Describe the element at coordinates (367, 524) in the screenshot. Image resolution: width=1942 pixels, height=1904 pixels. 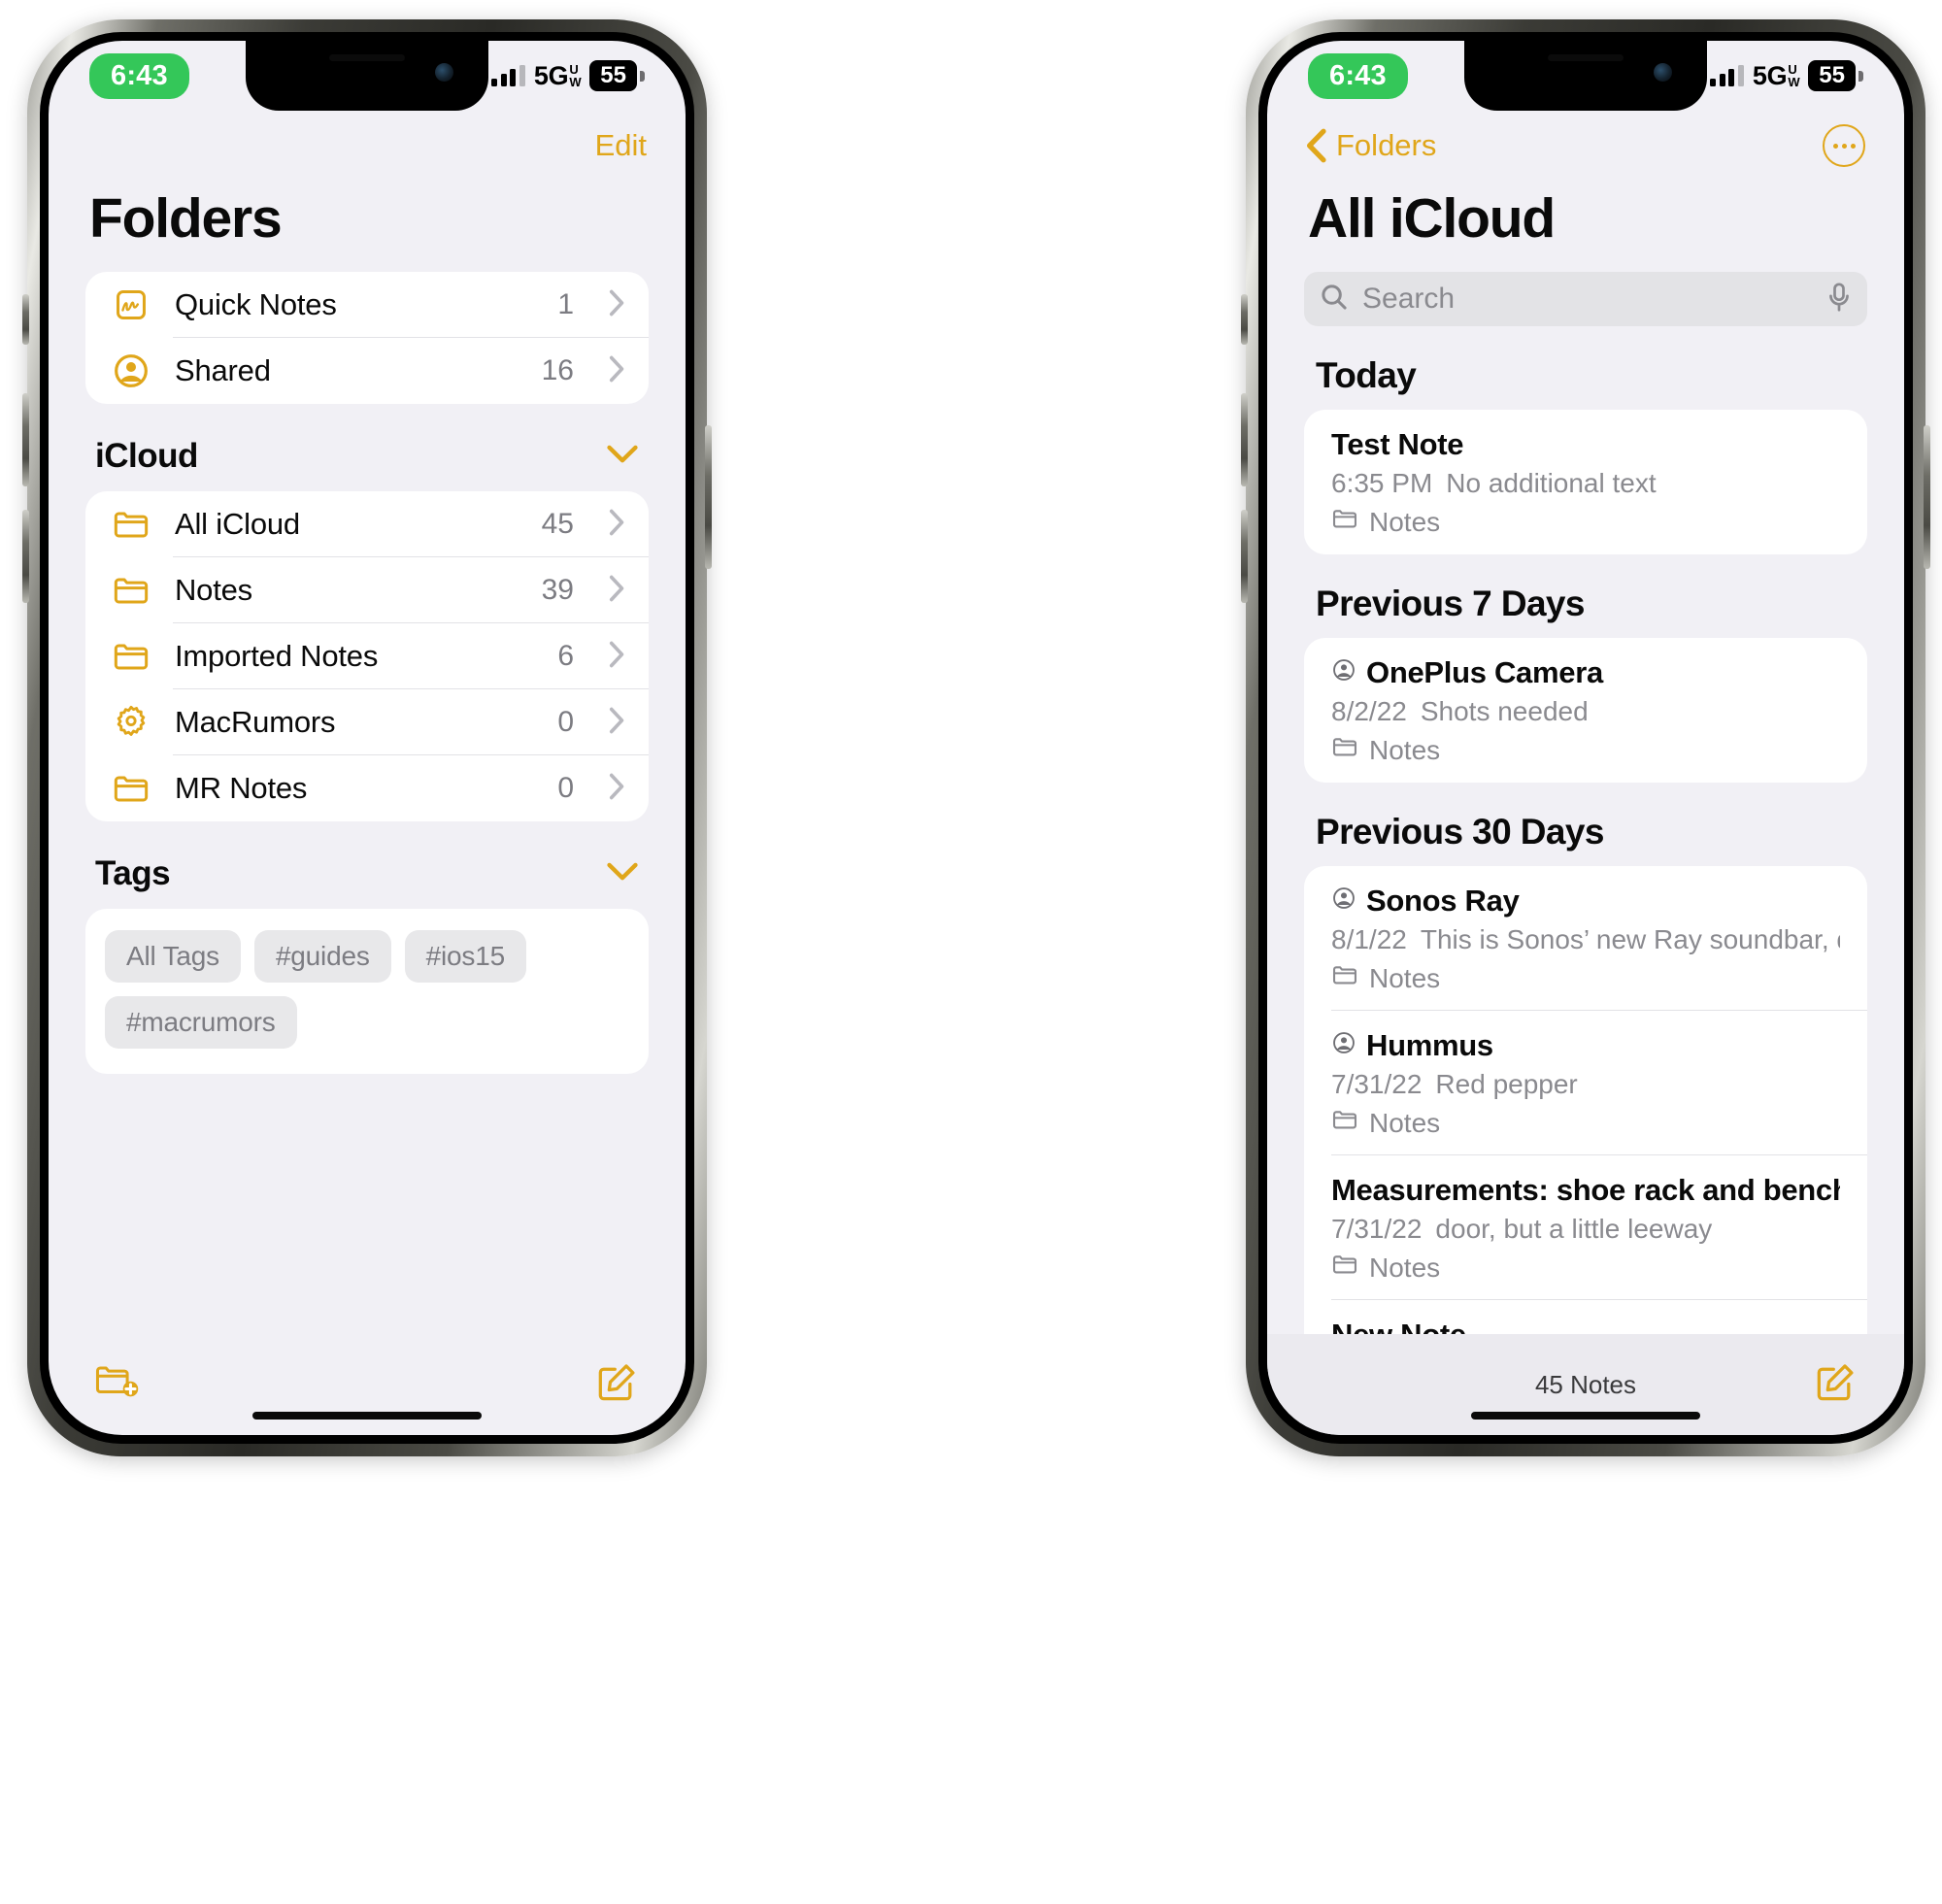
I see `list-item-all-icloud: All iCloud 45` at that location.